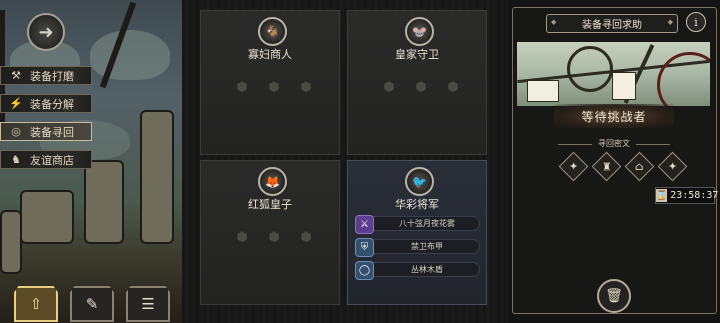 The height and width of the screenshot is (323, 720). What do you see at coordinates (427, 223) in the screenshot?
I see `equipment-name: 八十弦月夜花雾` at bounding box center [427, 223].